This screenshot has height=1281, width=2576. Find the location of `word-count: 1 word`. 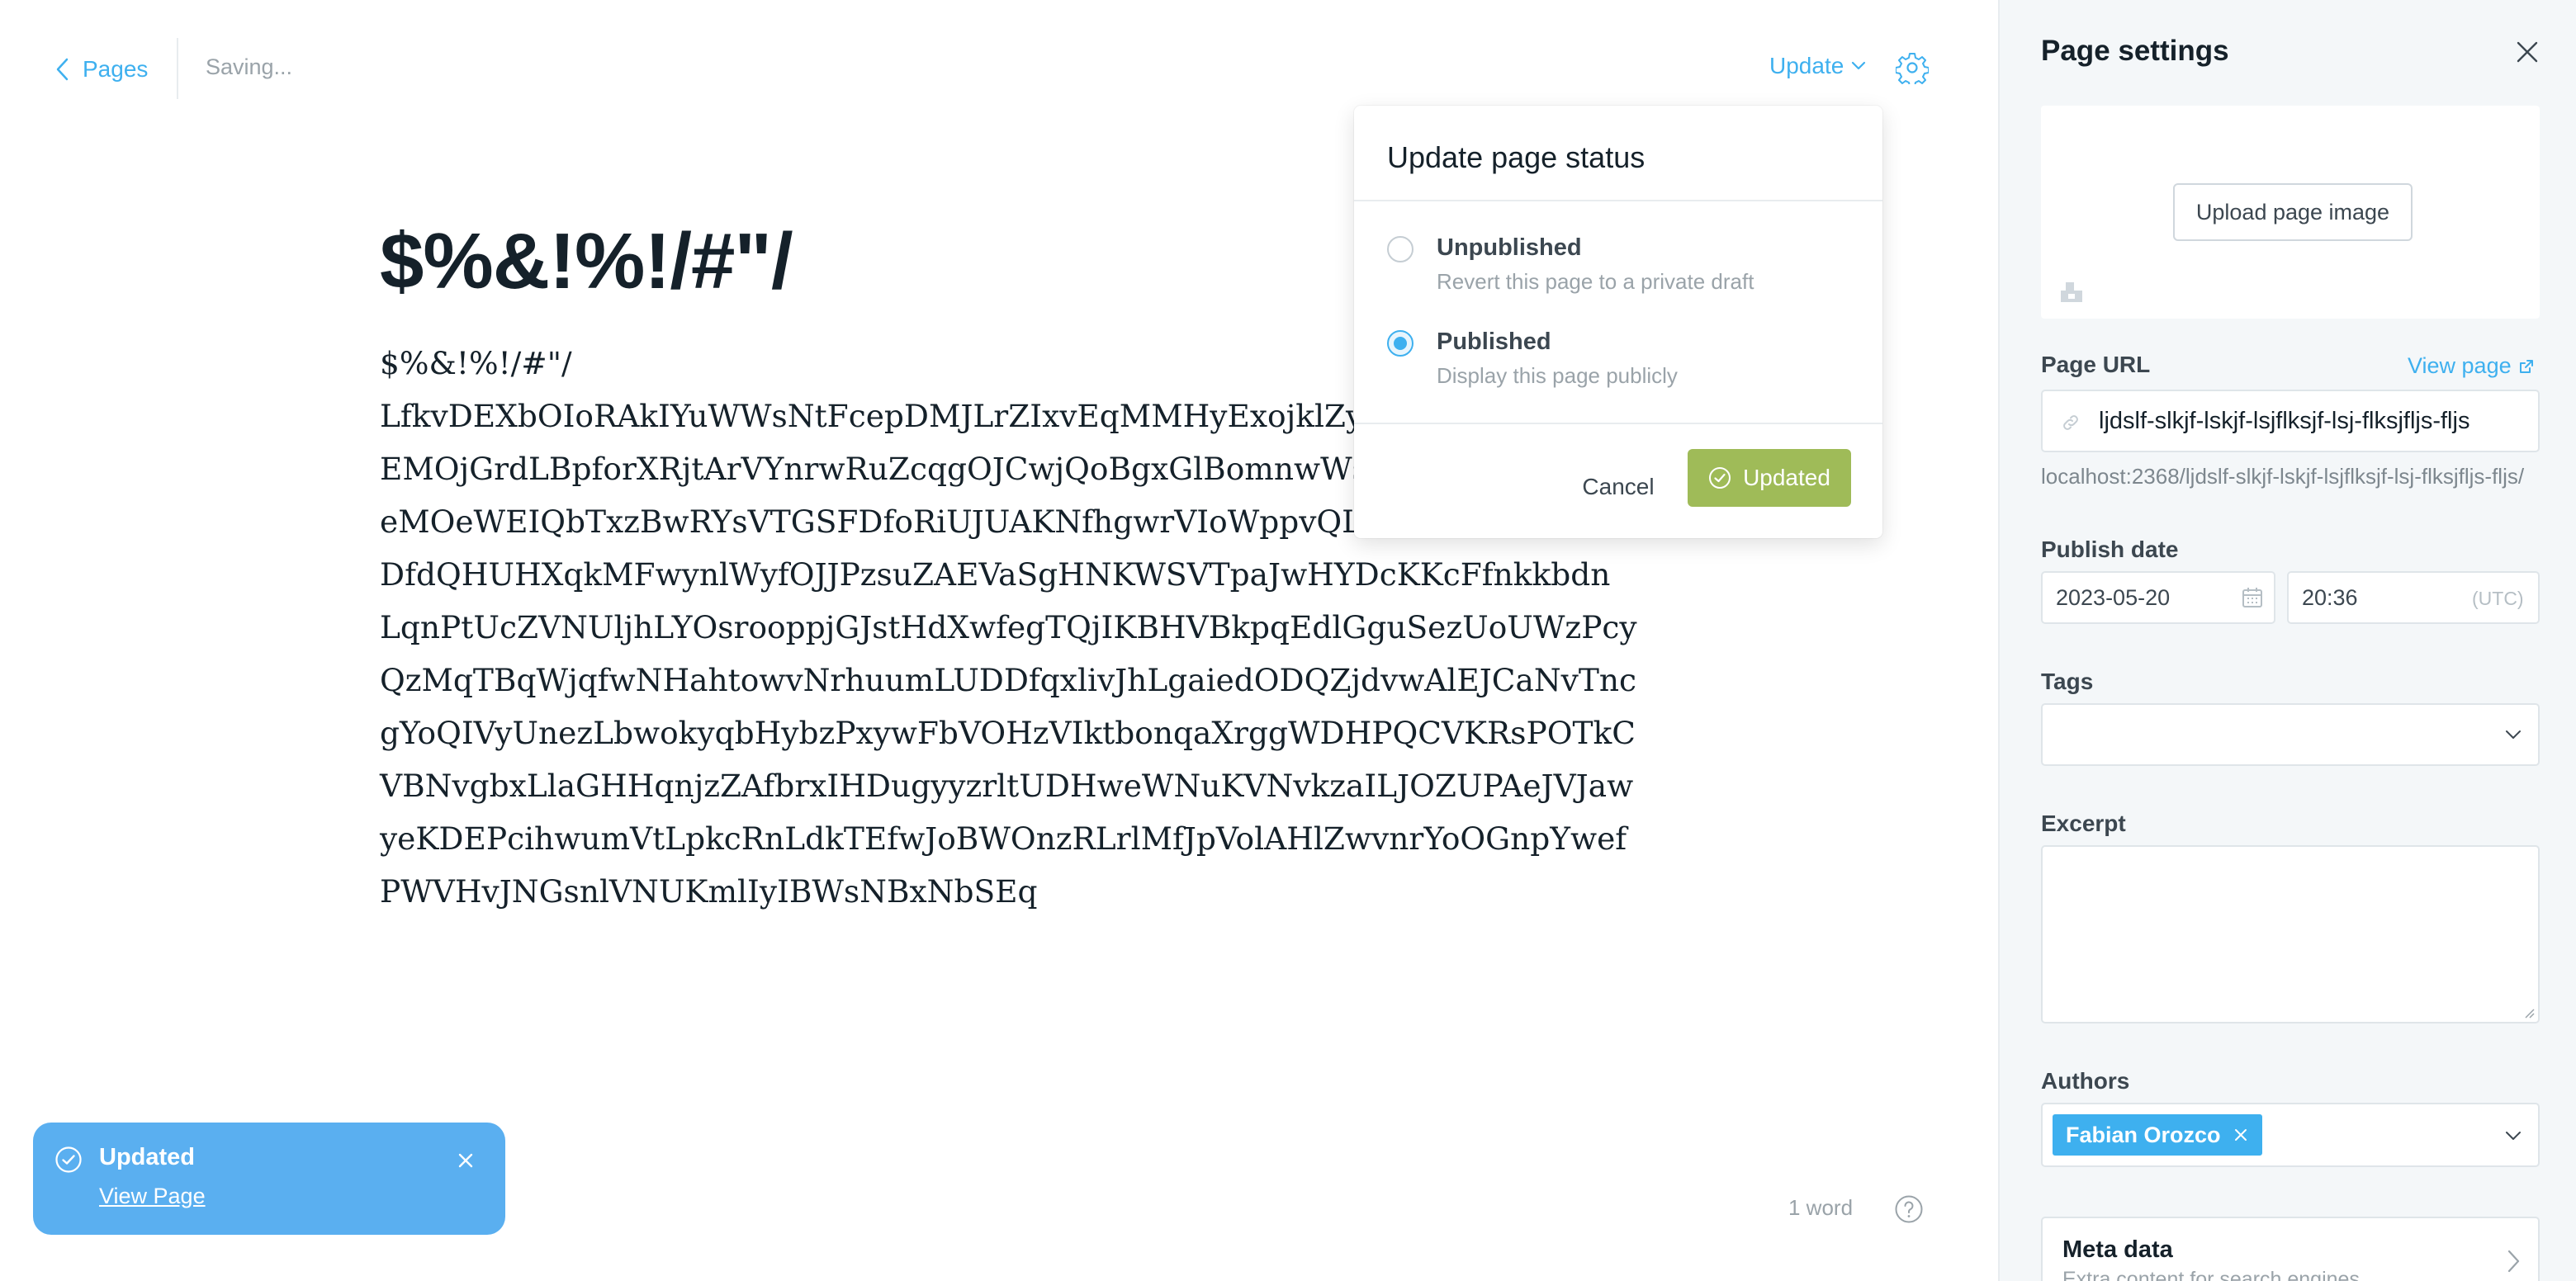

word-count: 1 word is located at coordinates (1821, 1207).